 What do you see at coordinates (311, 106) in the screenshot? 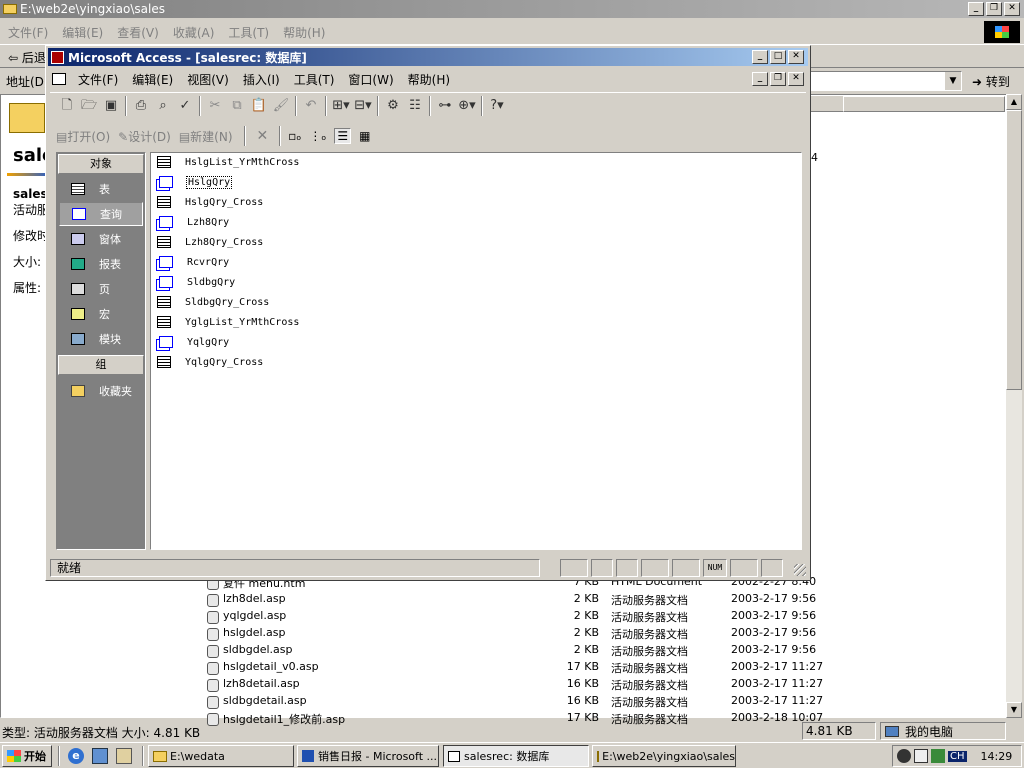
I see `undo-icon: ↶` at bounding box center [311, 106].